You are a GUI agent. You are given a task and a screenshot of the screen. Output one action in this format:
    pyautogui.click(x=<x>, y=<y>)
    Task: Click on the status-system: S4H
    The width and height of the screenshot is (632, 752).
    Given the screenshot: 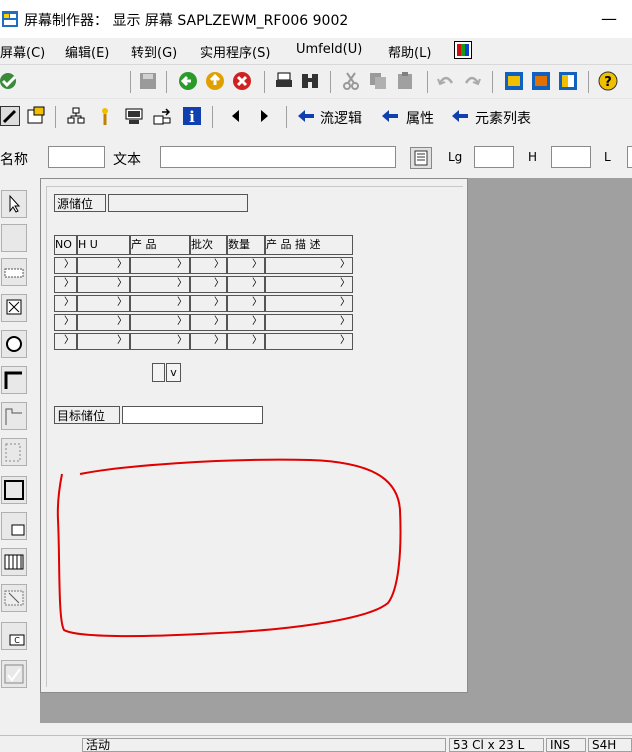 What is the action you would take?
    pyautogui.click(x=610, y=745)
    